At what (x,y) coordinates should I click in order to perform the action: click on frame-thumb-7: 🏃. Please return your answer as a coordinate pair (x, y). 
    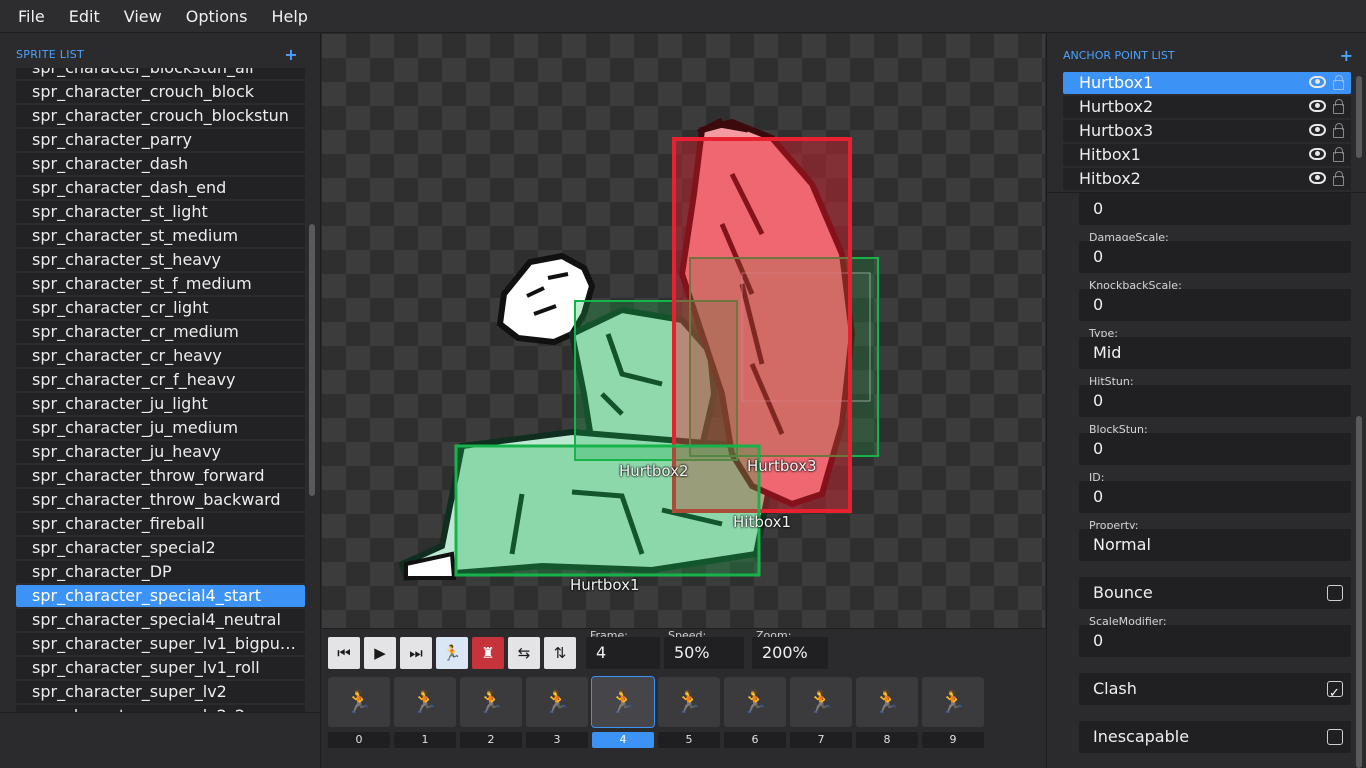
    Looking at the image, I should click on (821, 702).